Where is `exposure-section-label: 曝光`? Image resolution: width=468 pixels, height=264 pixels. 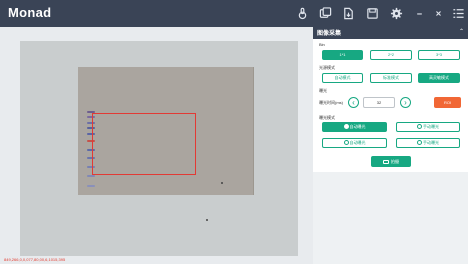 exposure-section-label: 曝光 is located at coordinates (323, 90).